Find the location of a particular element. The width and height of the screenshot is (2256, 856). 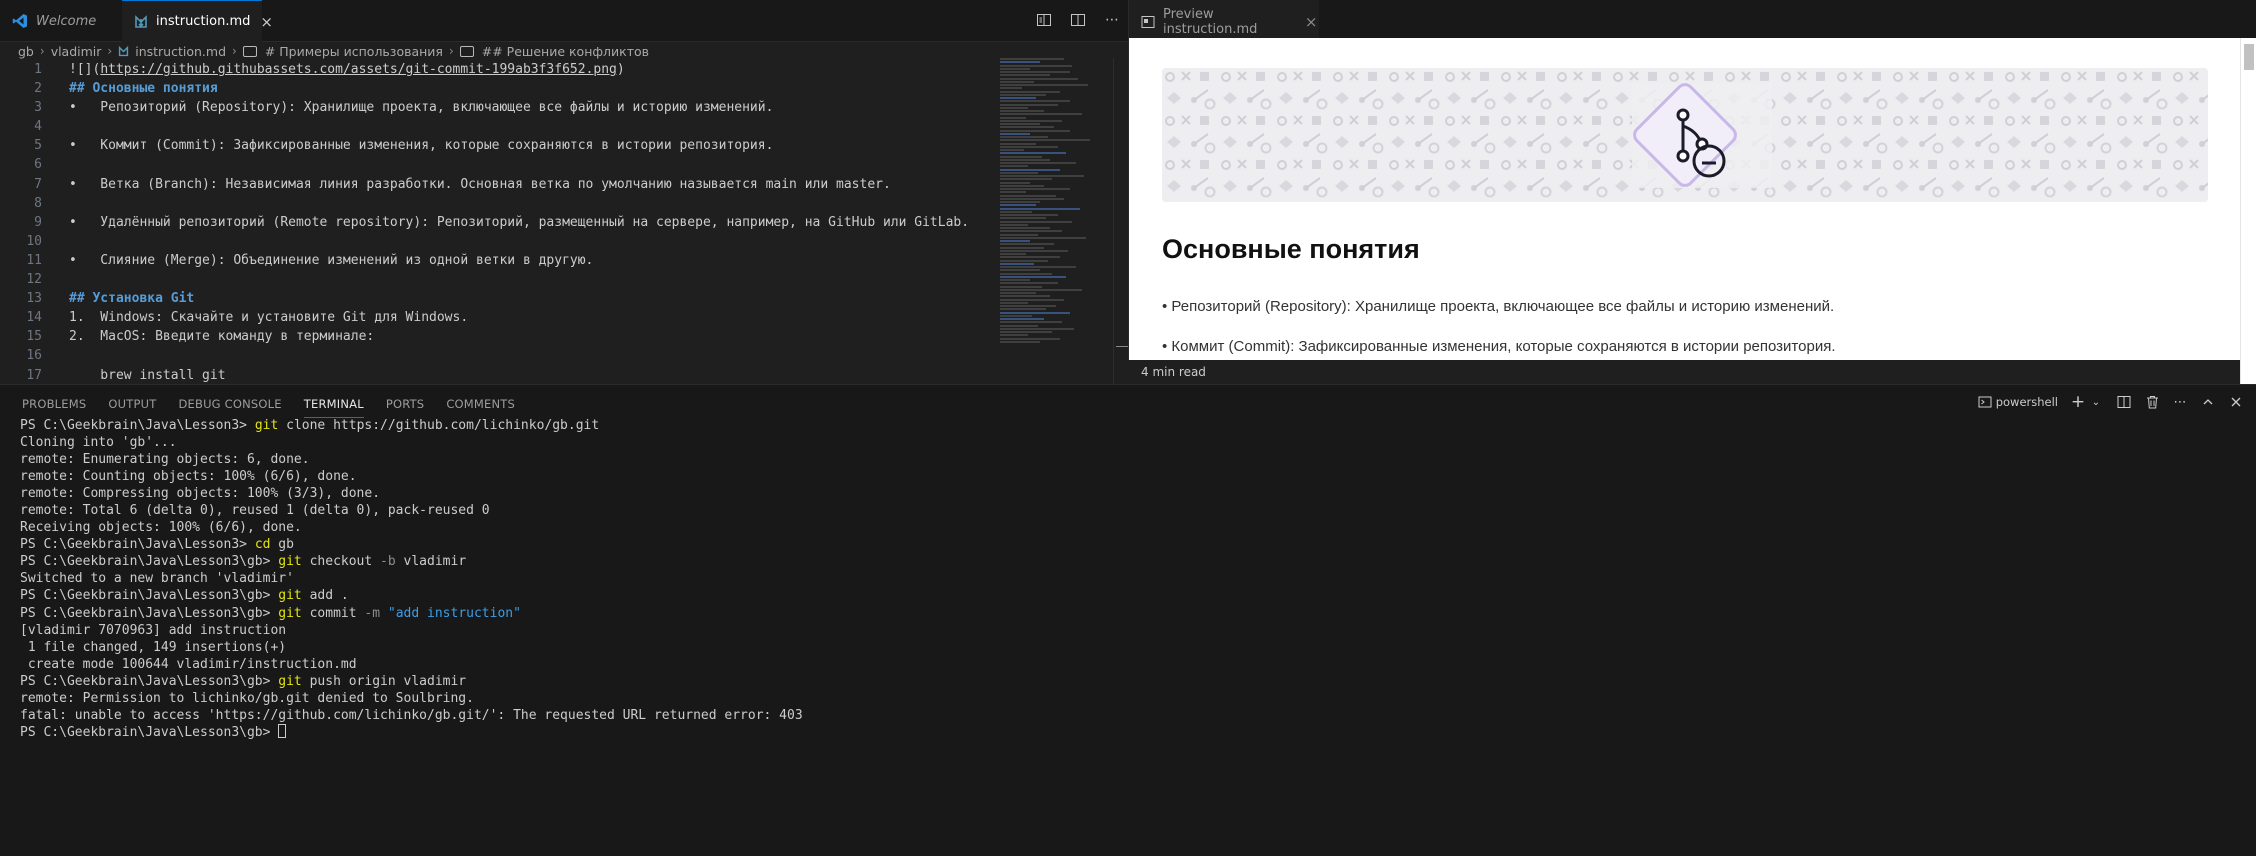

code-line: 6 is located at coordinates (500, 164).